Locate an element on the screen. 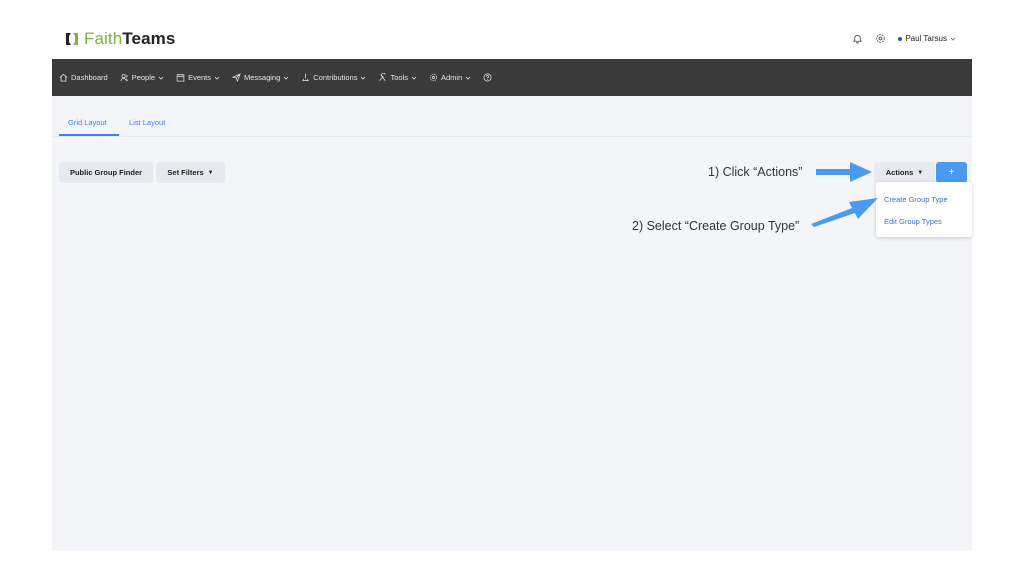 The height and width of the screenshot is (576, 1024). settings-gear-icon is located at coordinates (880, 38).